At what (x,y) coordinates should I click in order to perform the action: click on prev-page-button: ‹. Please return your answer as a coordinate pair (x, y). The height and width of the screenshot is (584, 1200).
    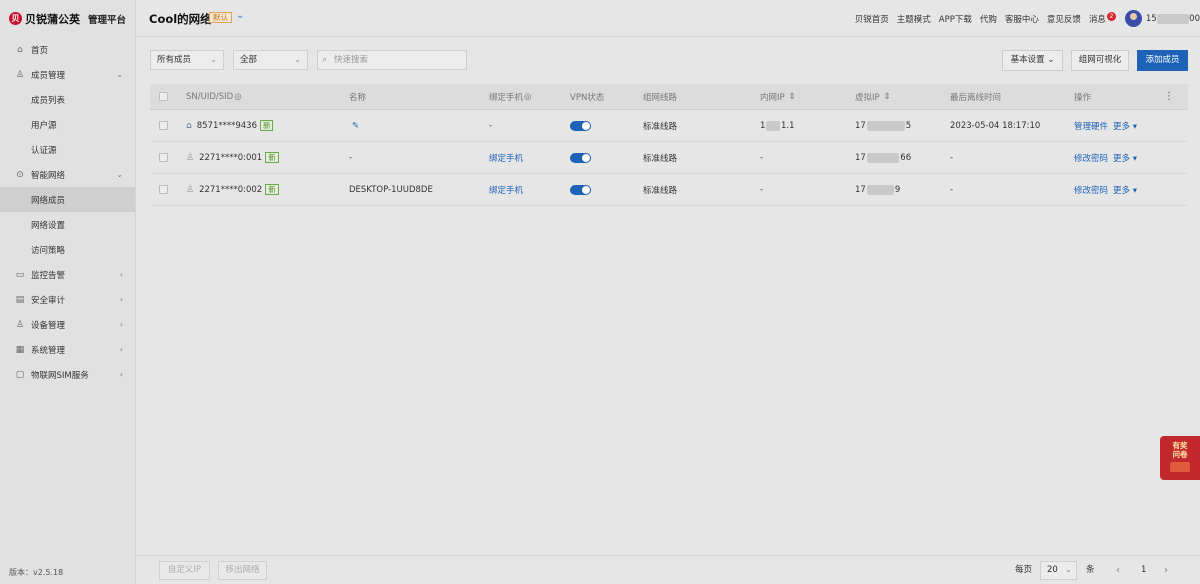
    Looking at the image, I should click on (1118, 570).